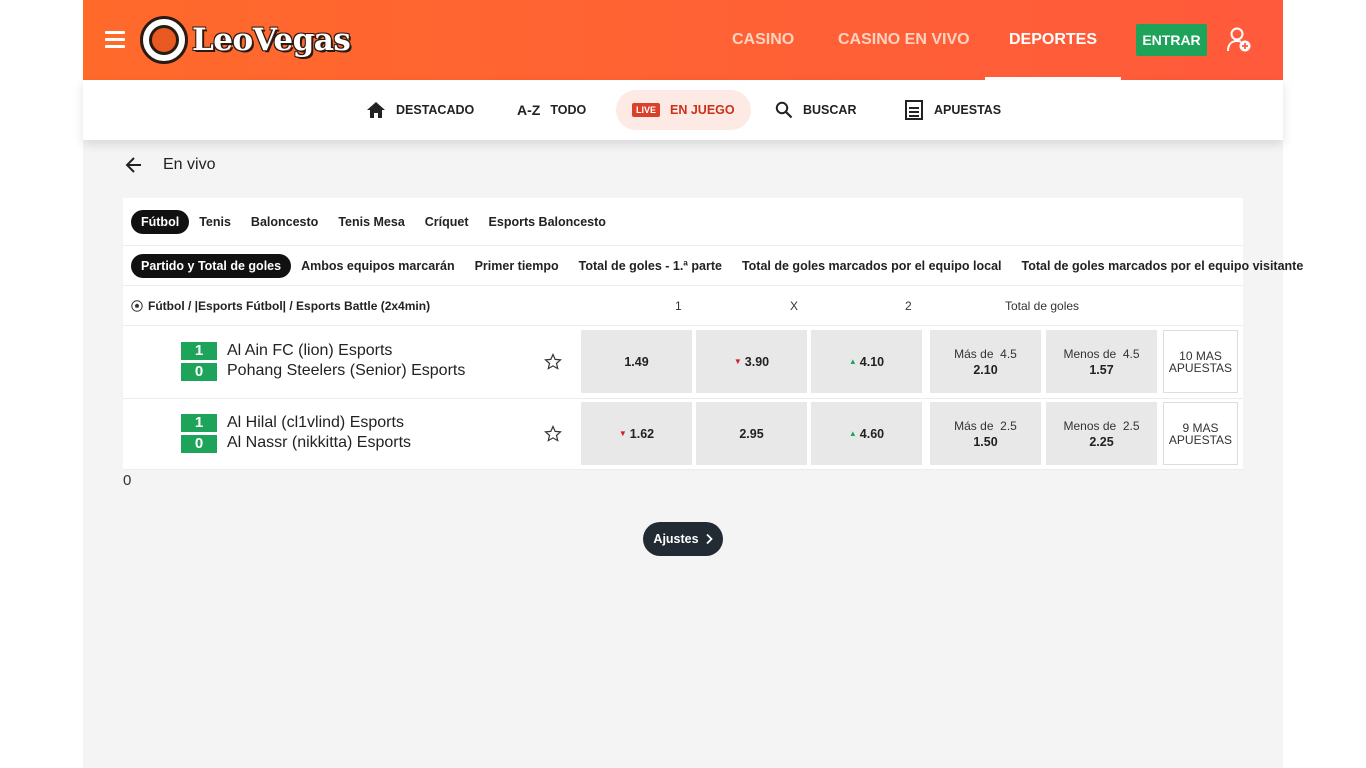  I want to click on subnav-en-juego: LIVE EN JUEGO, so click(683, 110).